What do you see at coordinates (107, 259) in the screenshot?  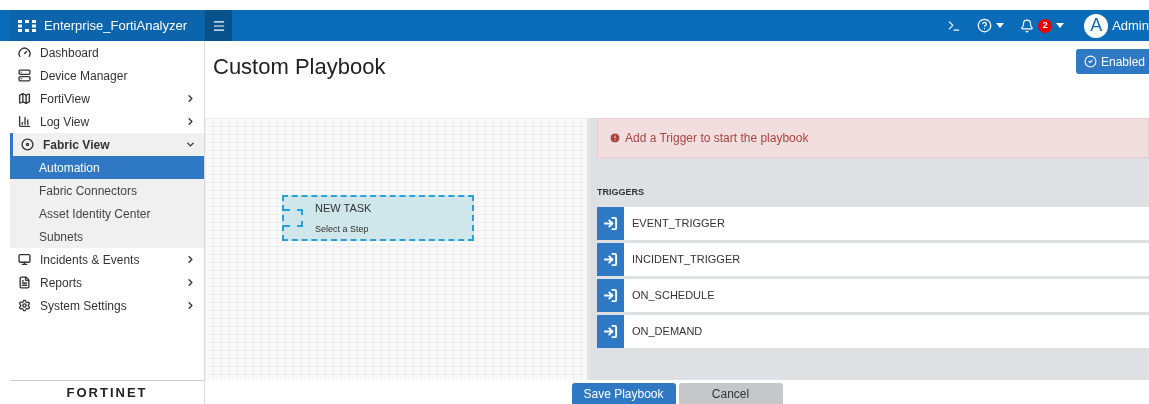 I see `sidebar-item: Incidents & Events` at bounding box center [107, 259].